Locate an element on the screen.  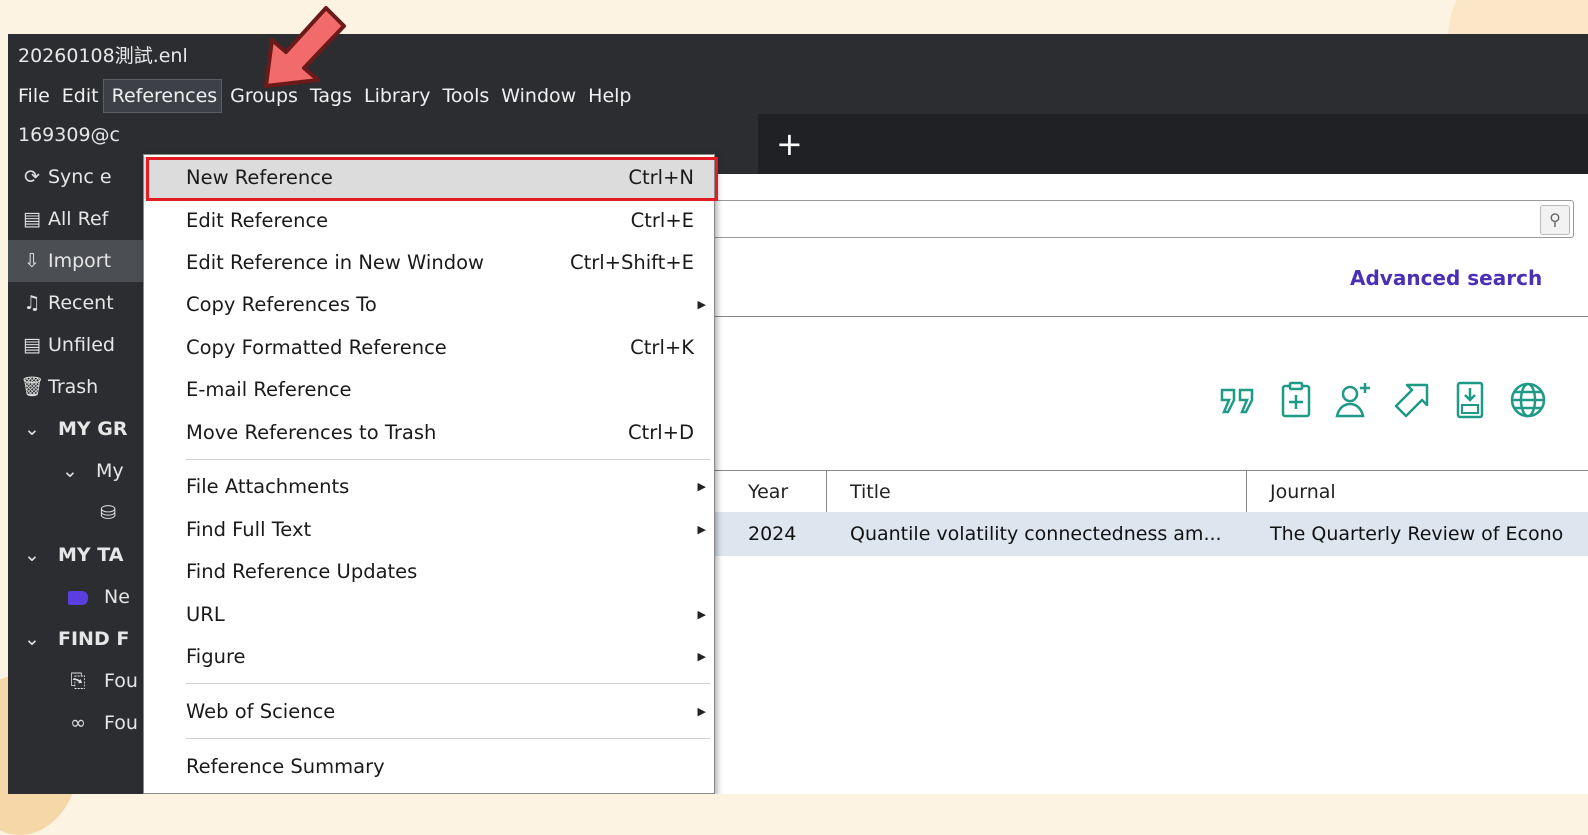
menu-item-label: Edit Reference in New Window is located at coordinates (335, 262).